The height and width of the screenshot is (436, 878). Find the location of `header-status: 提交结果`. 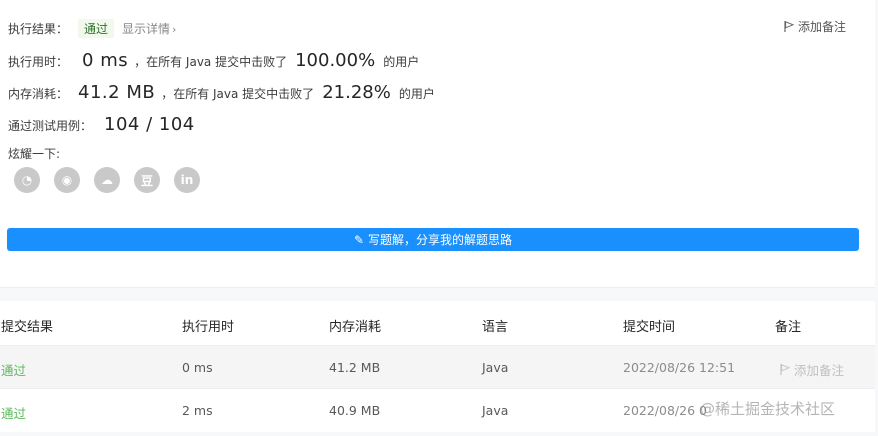

header-status: 提交结果 is located at coordinates (27, 327).